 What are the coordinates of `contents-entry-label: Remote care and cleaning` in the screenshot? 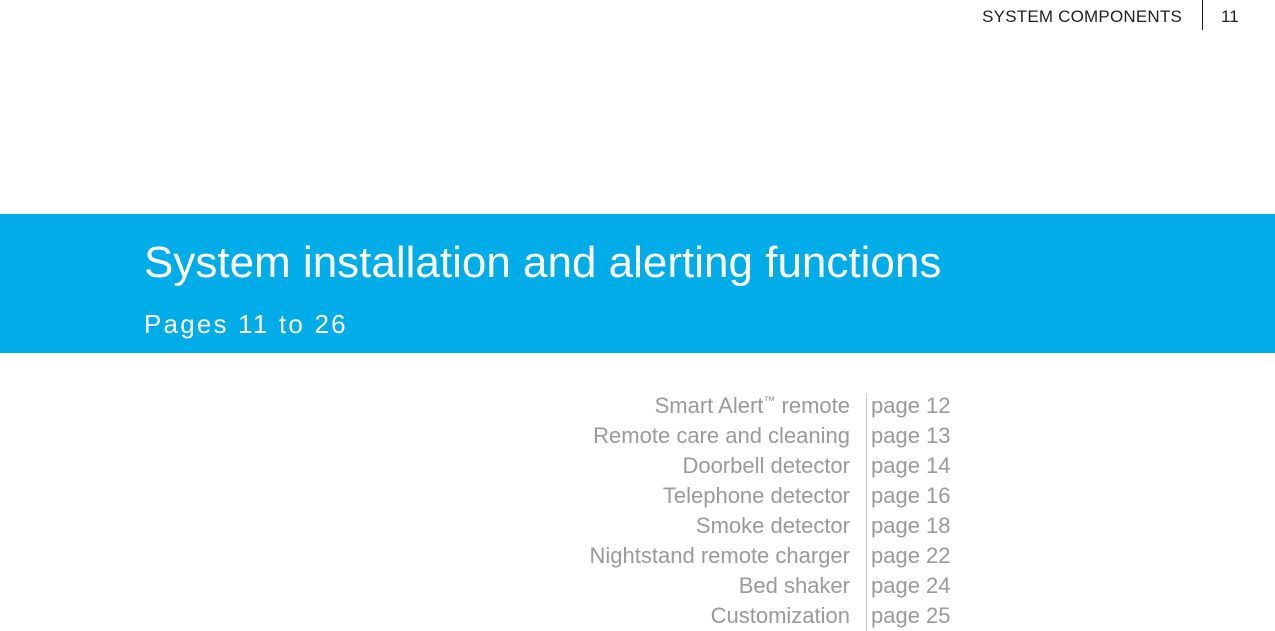 It's located at (721, 435).